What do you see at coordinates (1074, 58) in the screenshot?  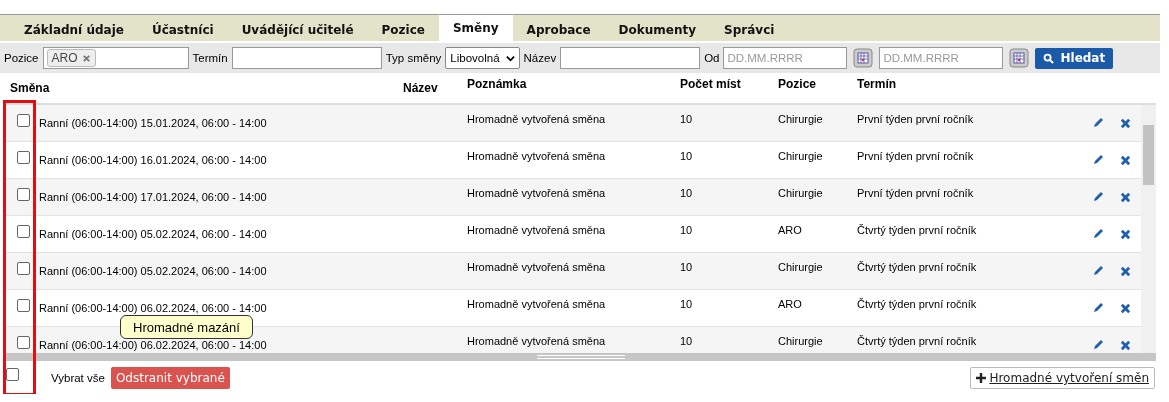 I see `search-button: Hledat` at bounding box center [1074, 58].